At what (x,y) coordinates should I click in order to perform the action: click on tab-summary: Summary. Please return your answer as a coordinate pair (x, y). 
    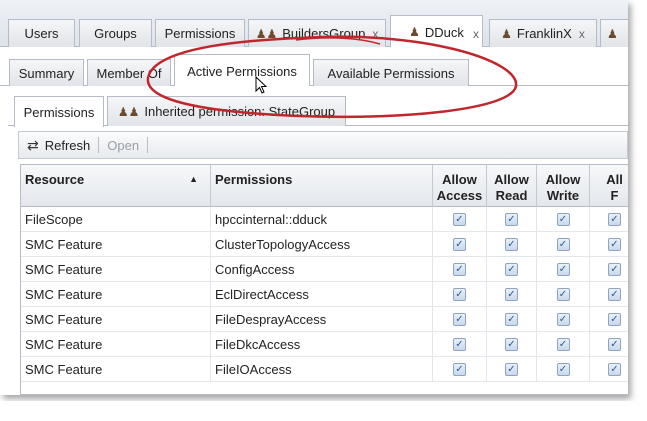
    Looking at the image, I should click on (46, 72).